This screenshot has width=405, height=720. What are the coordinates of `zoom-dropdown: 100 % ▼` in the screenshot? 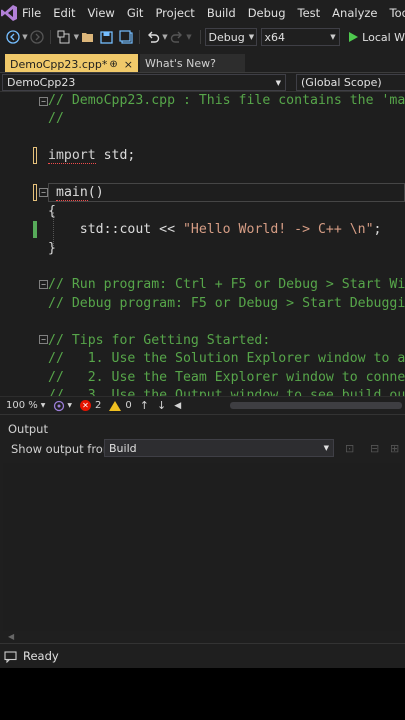 It's located at (25, 405).